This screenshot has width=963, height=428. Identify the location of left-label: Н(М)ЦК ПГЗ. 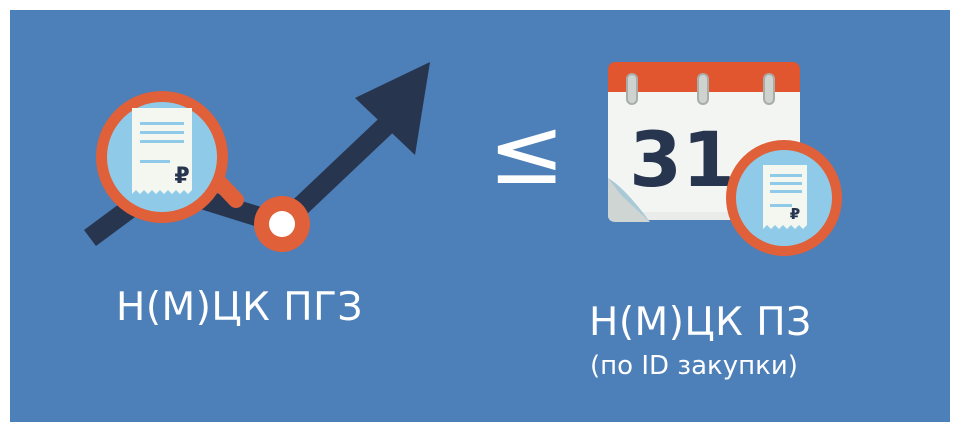
(239, 307).